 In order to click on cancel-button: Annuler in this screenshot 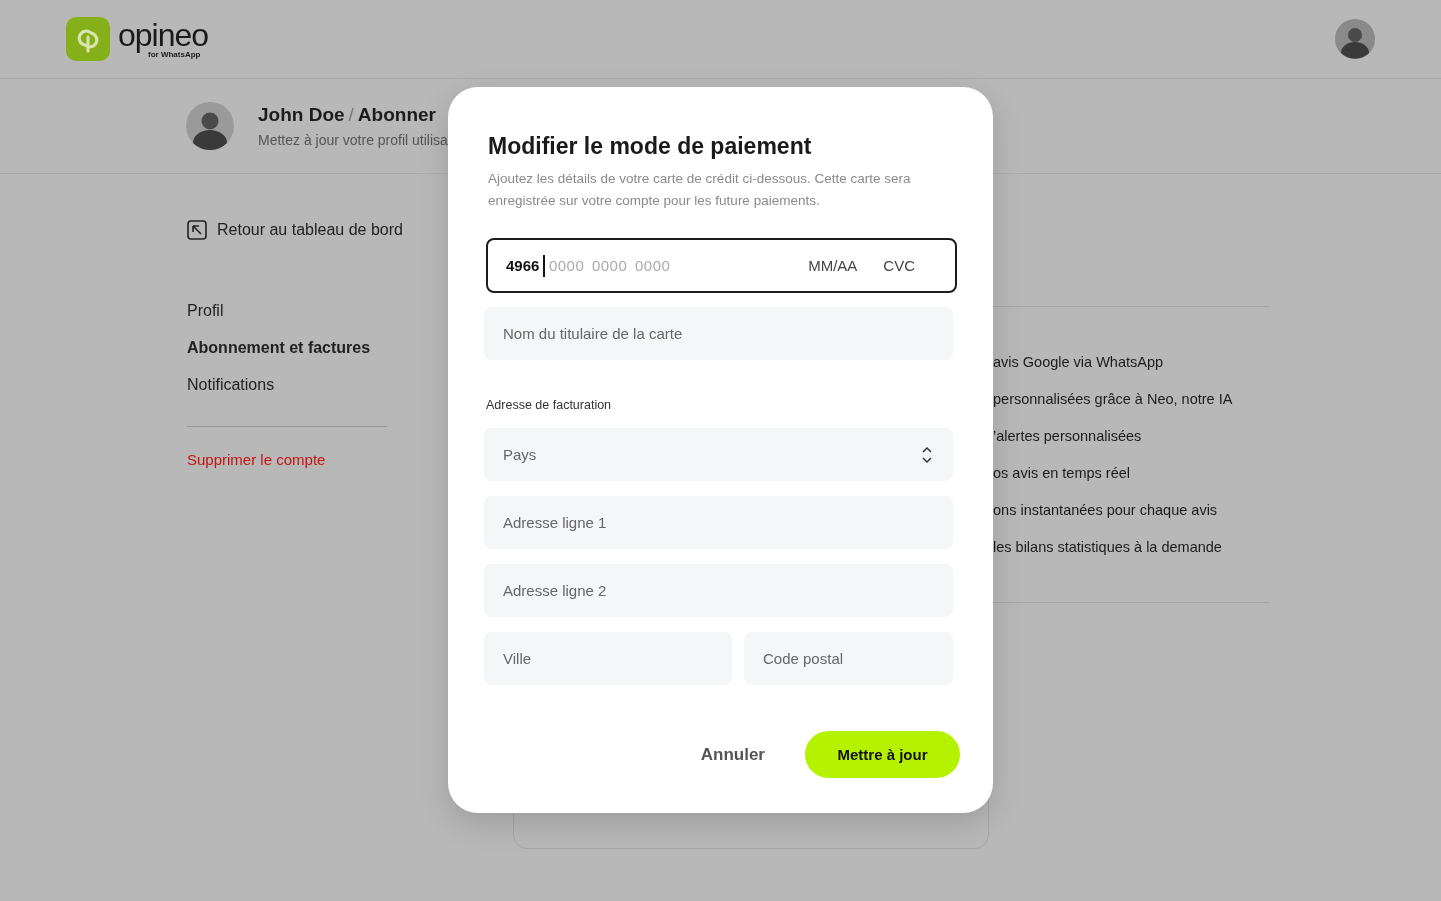, I will do `click(732, 754)`.